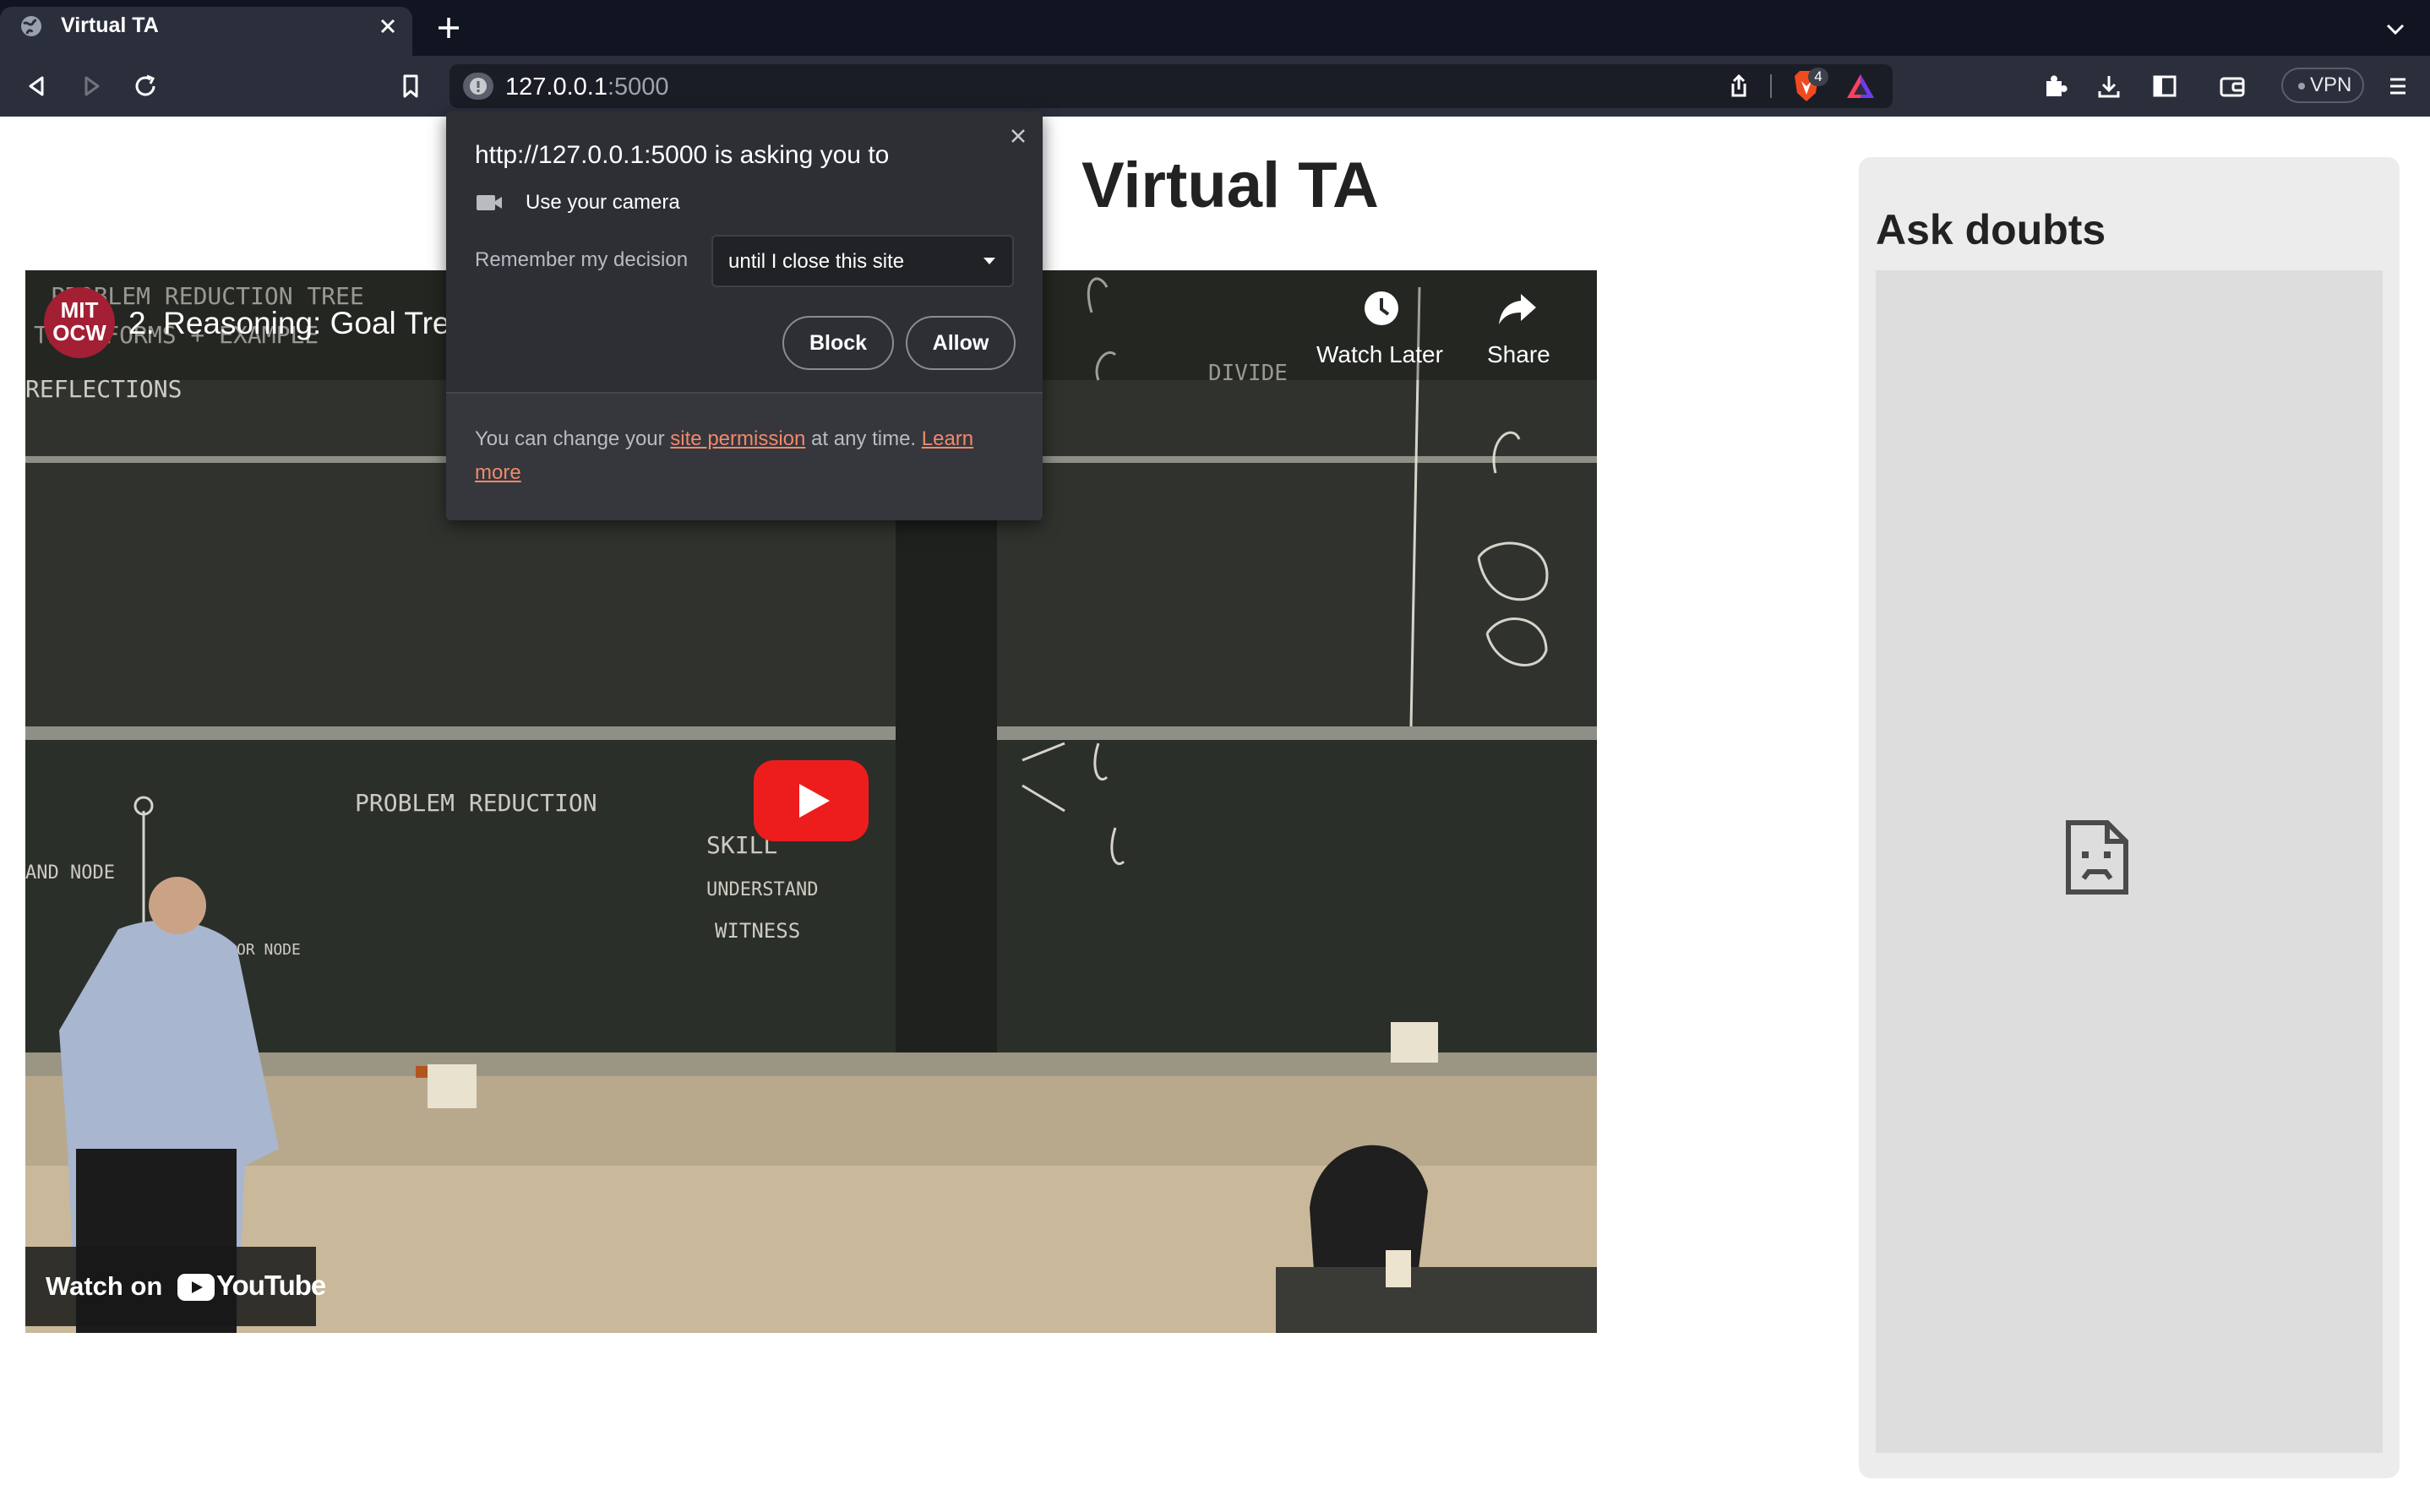 The width and height of the screenshot is (2430, 1512). Describe the element at coordinates (556, 87) in the screenshot. I see `url-host: 127.0.0.1` at that location.